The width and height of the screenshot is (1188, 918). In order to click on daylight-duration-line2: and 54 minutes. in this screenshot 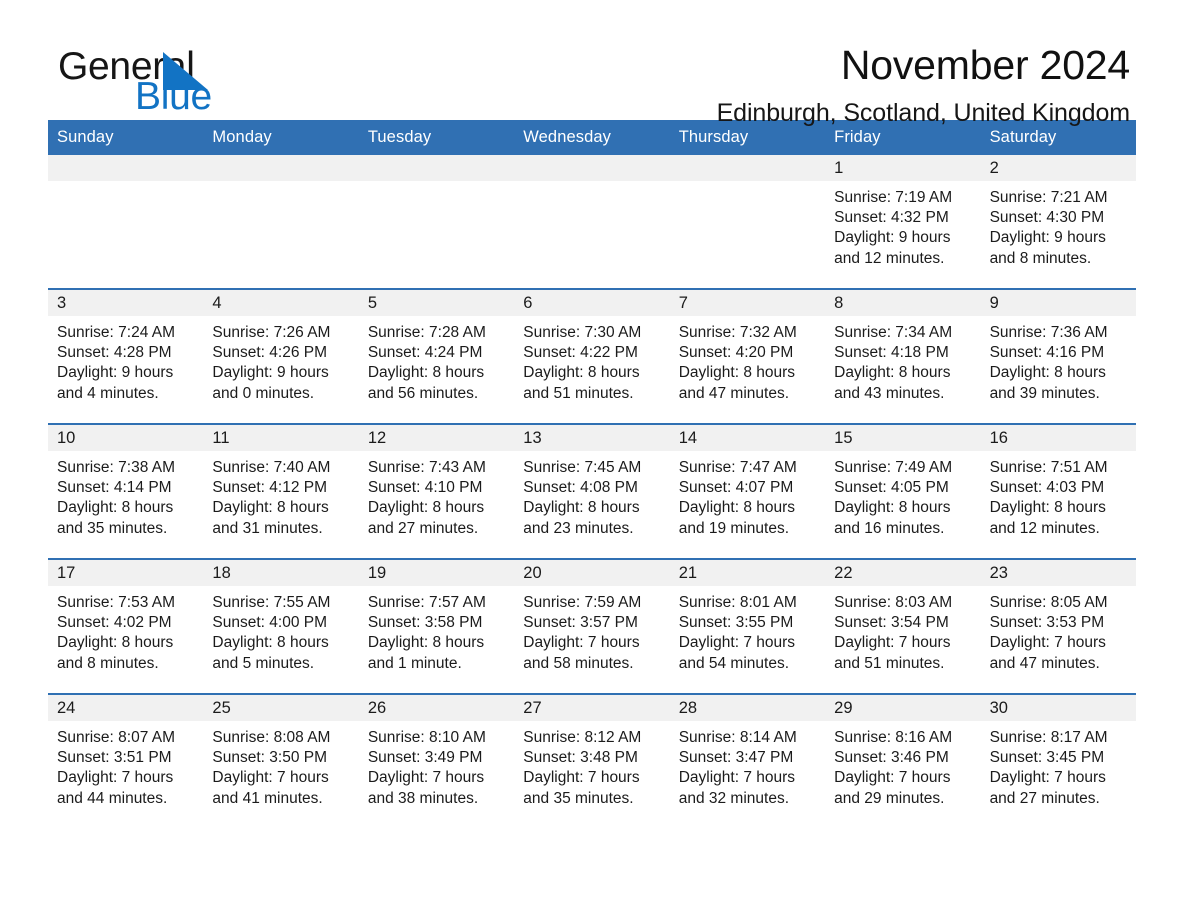, I will do `click(733, 663)`.